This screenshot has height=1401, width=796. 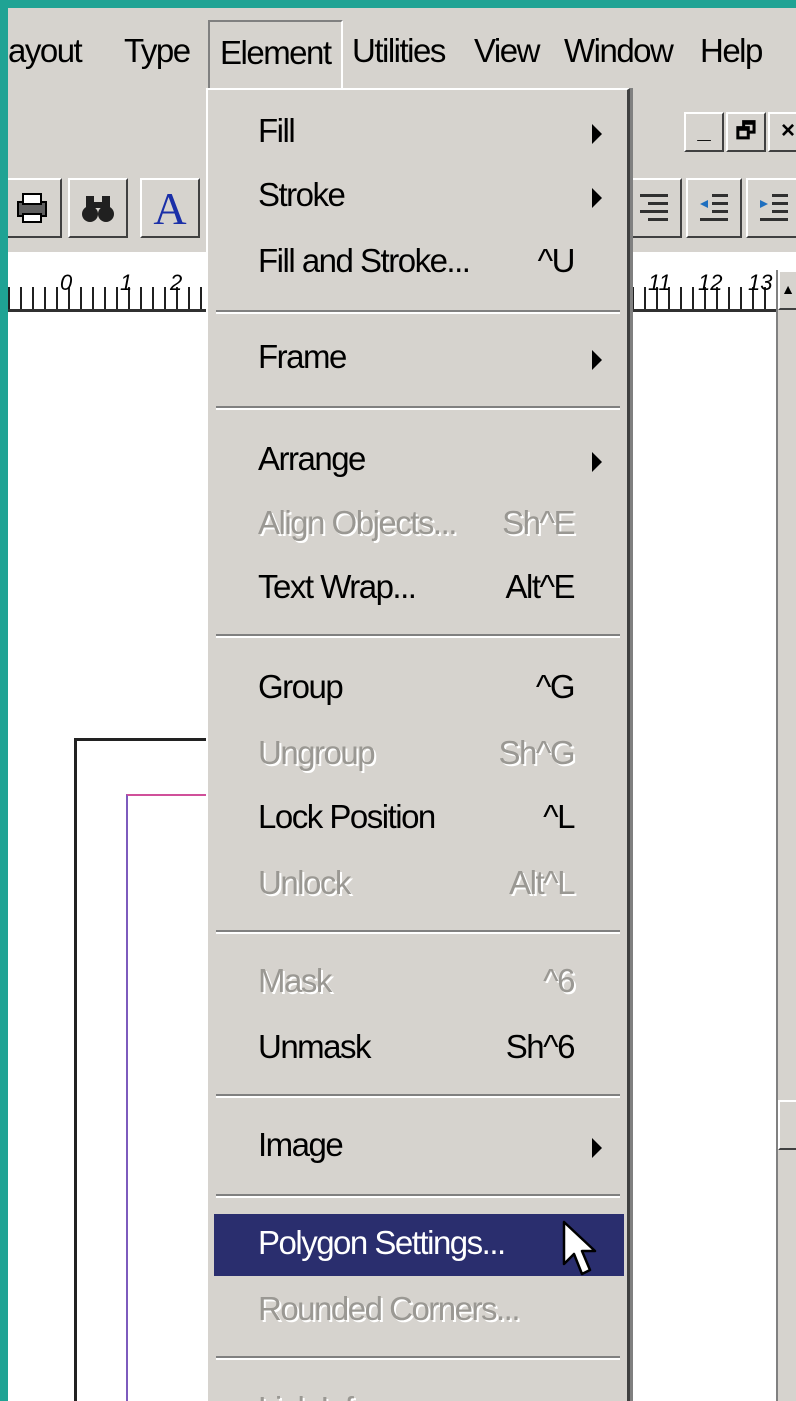 What do you see at coordinates (398, 4) in the screenshot?
I see `window-frame-top` at bounding box center [398, 4].